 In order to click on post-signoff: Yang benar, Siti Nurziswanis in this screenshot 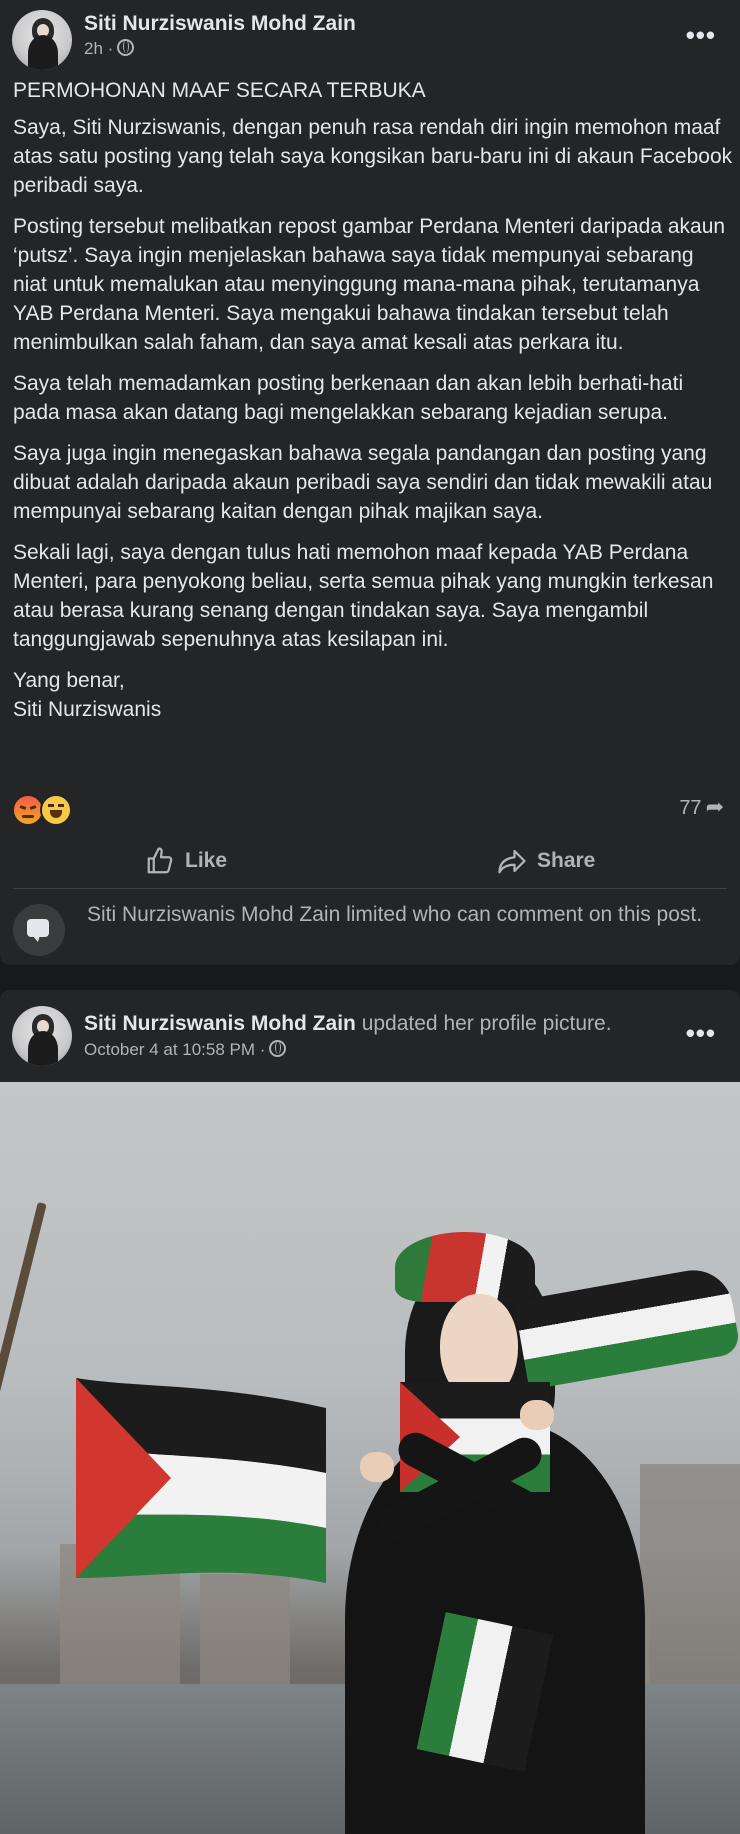, I will do `click(87, 695)`.